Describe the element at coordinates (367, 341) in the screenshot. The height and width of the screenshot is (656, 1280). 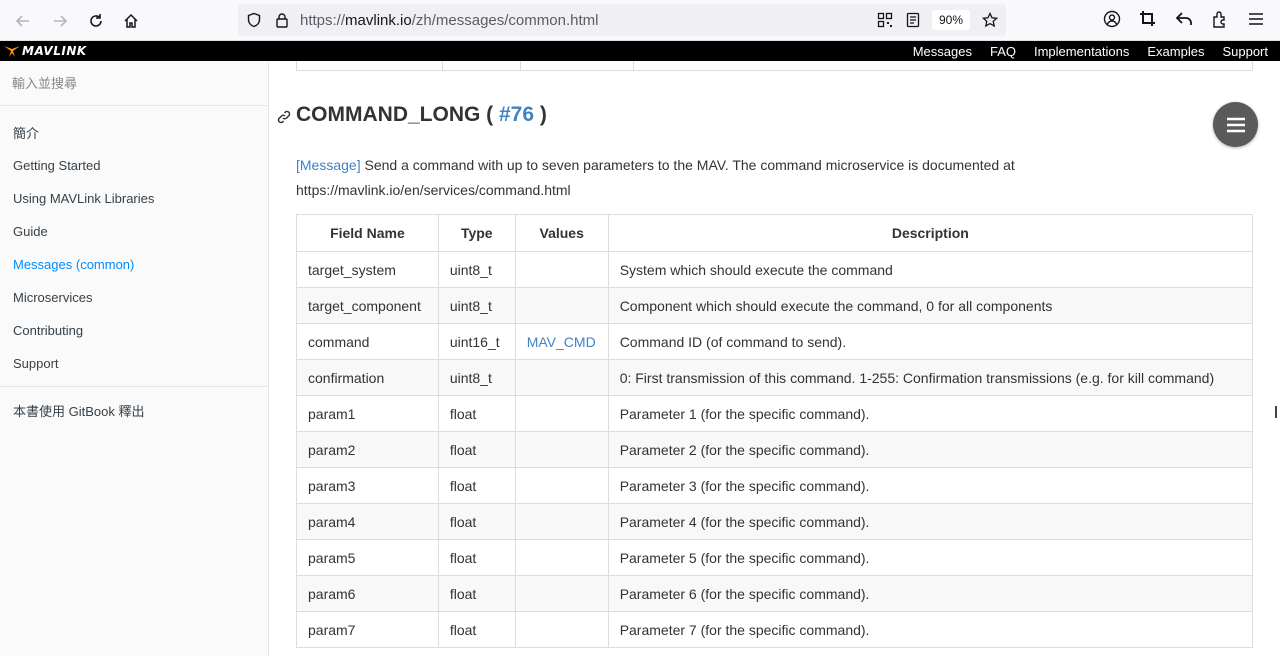
I see `field-name-cell: command` at that location.